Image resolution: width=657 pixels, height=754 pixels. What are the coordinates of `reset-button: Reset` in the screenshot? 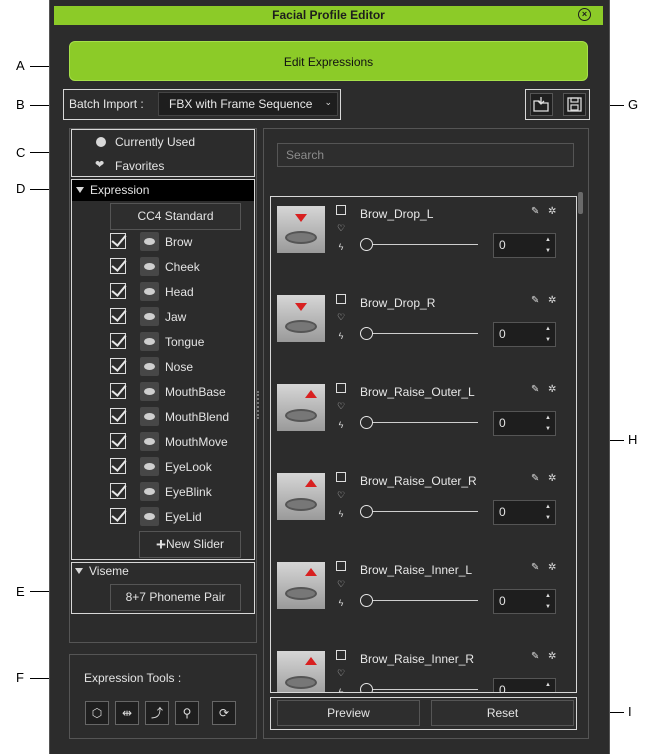 It's located at (502, 713).